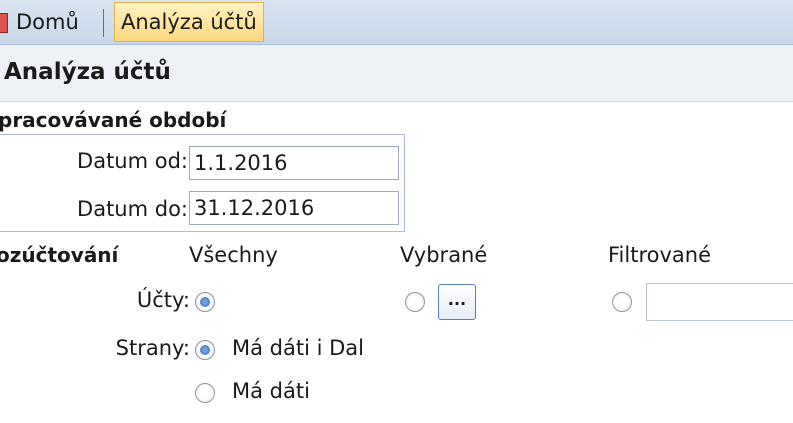 The width and height of the screenshot is (793, 423). Describe the element at coordinates (132, 209) in the screenshot. I see `date-to-label: Datum do:` at that location.